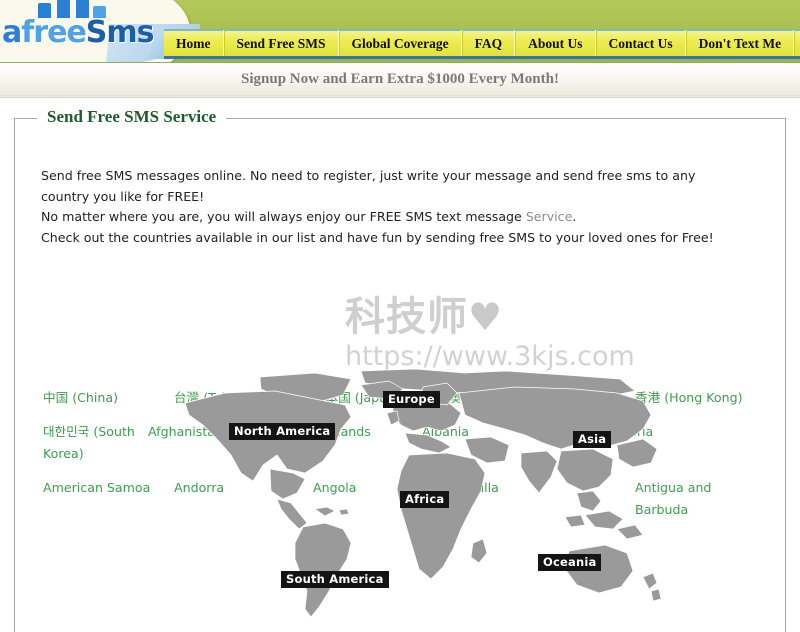  I want to click on map-label-oceania: Oceania, so click(570, 562).